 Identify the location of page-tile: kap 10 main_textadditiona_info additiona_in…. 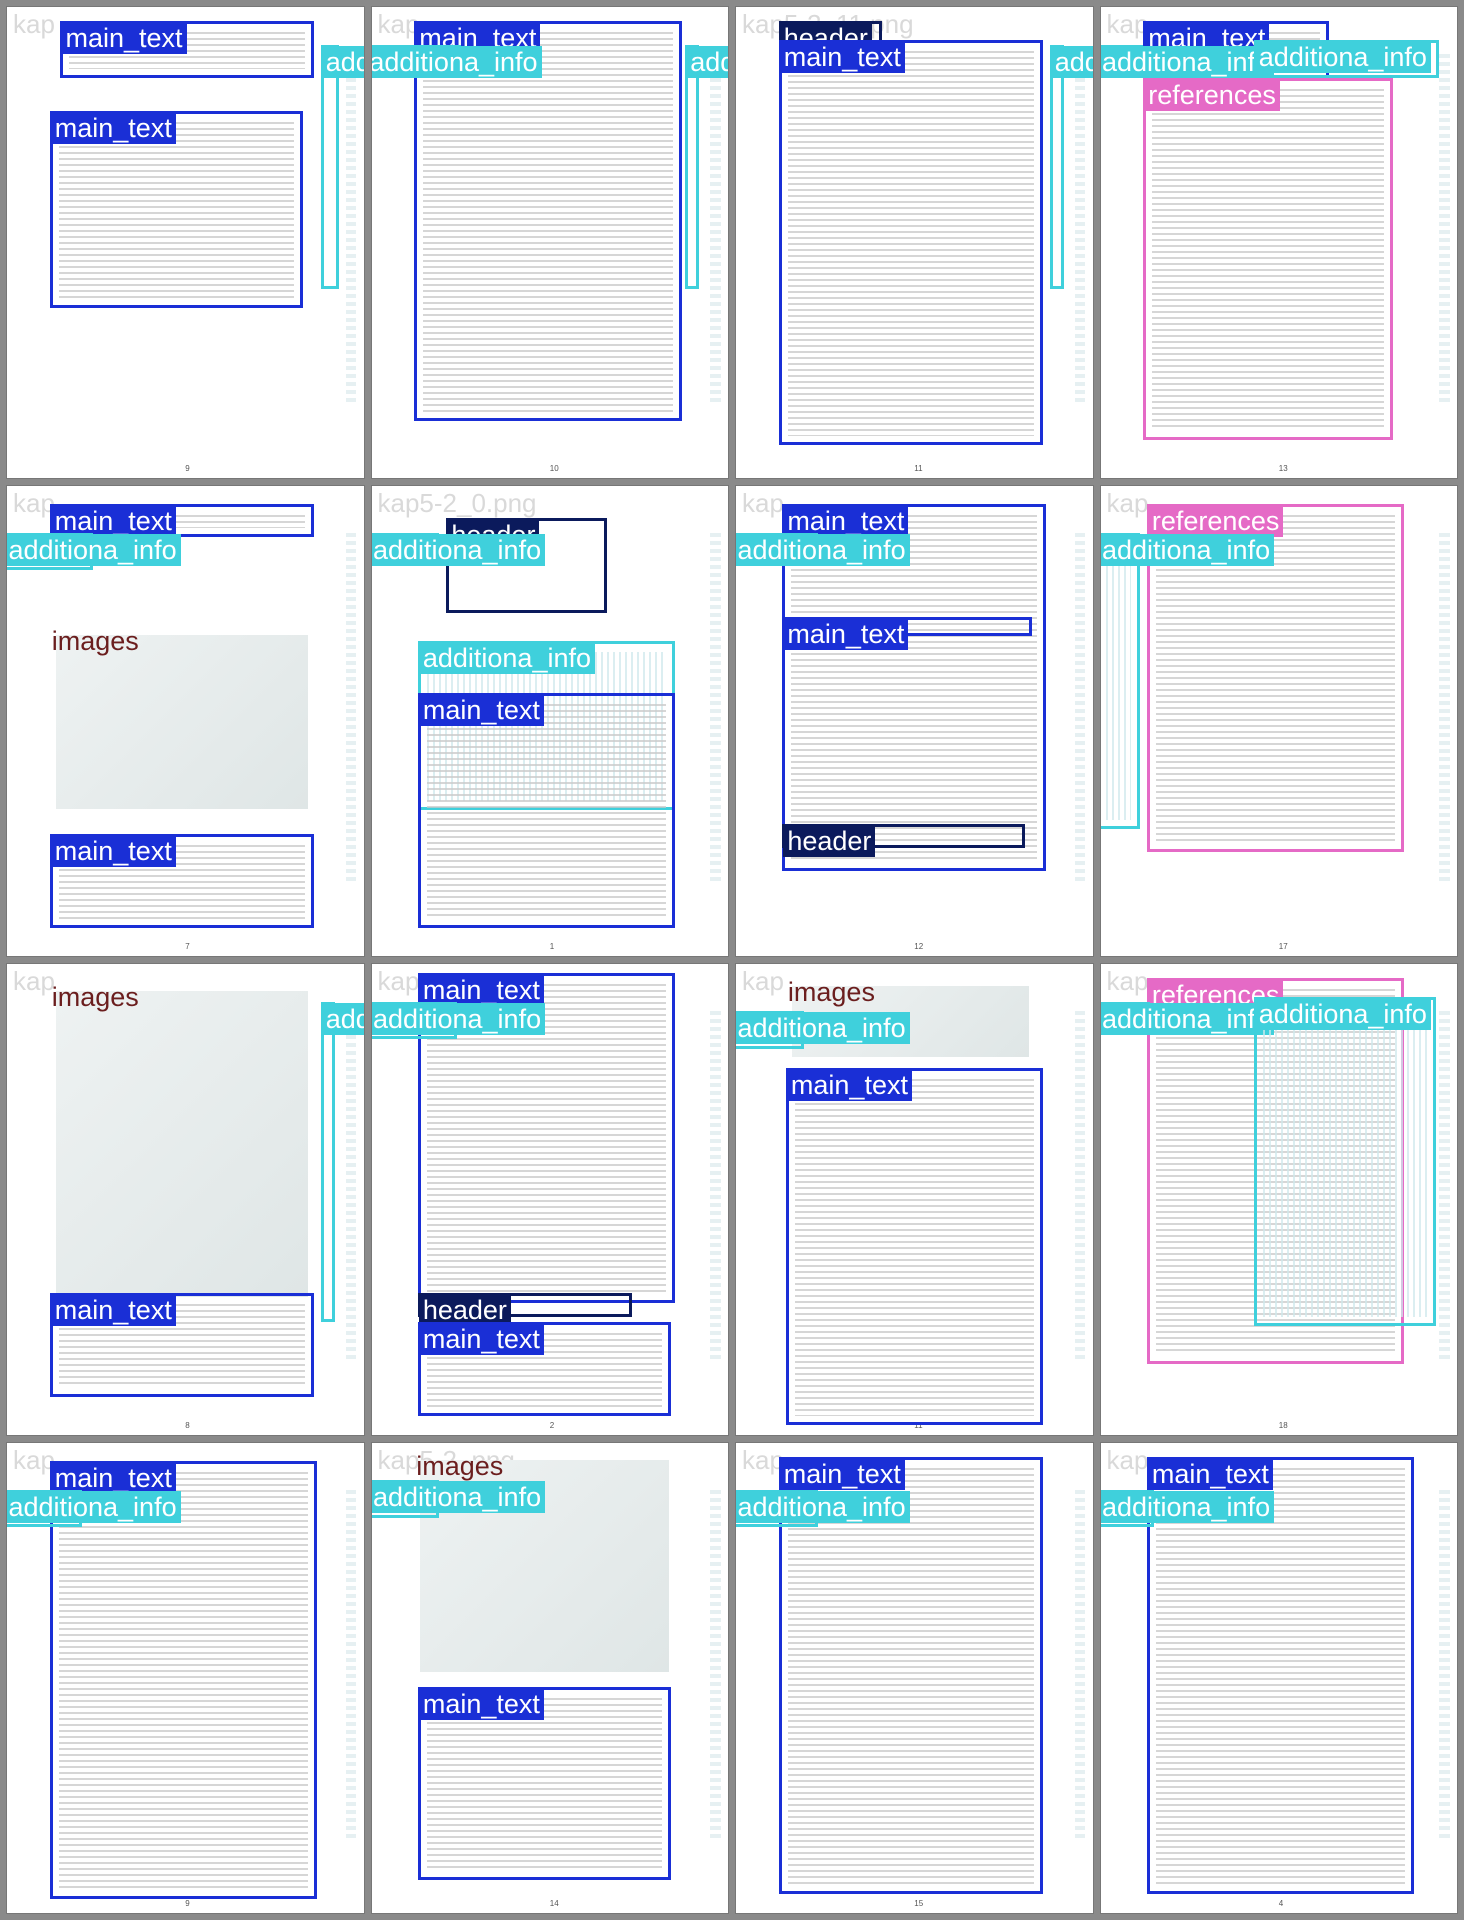
(549, 242).